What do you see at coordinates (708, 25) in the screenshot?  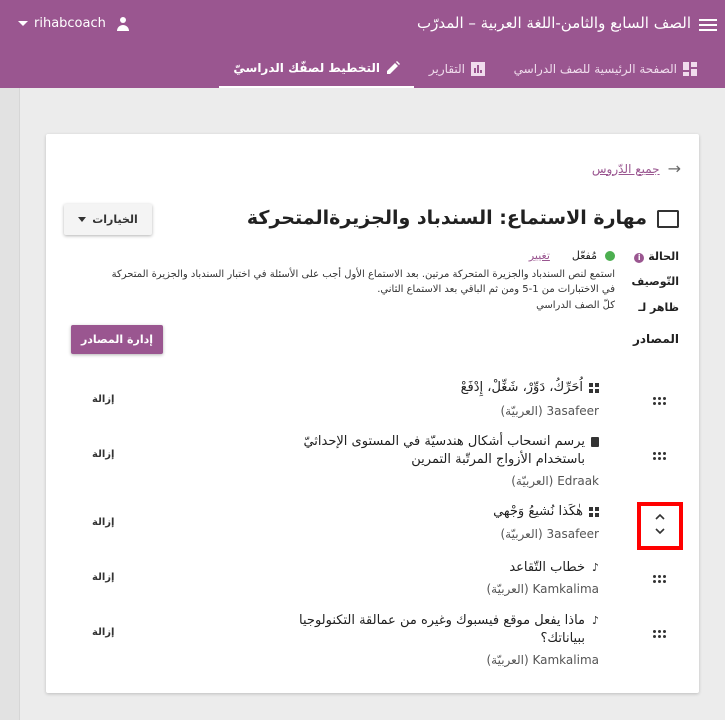 I see `hamburger-menu-icon` at bounding box center [708, 25].